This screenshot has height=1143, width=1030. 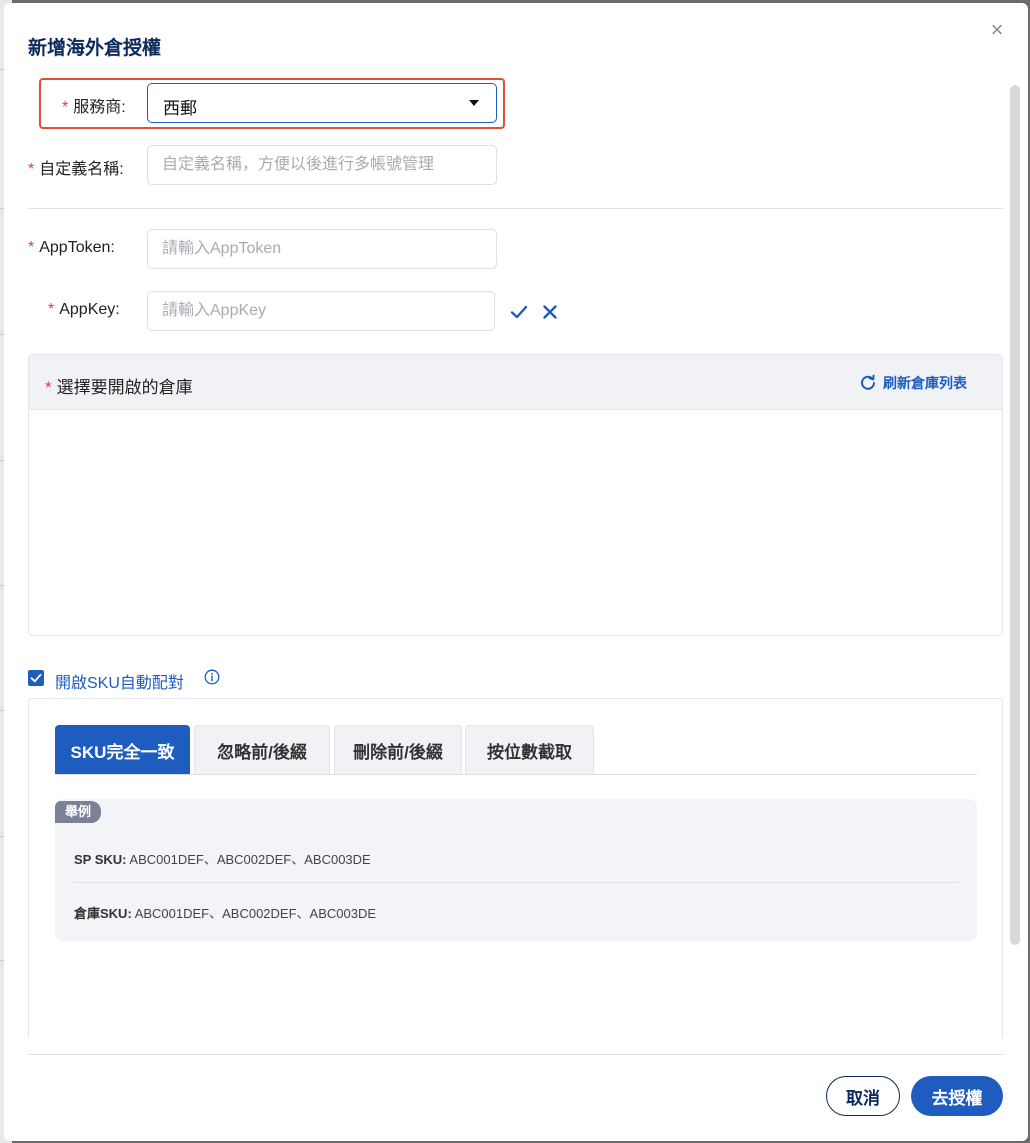 What do you see at coordinates (322, 165) in the screenshot?
I see `custom-name-input` at bounding box center [322, 165].